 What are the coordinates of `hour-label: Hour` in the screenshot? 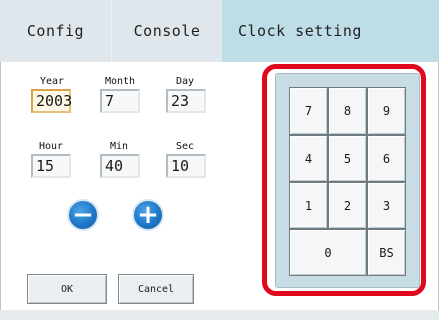 It's located at (51, 146).